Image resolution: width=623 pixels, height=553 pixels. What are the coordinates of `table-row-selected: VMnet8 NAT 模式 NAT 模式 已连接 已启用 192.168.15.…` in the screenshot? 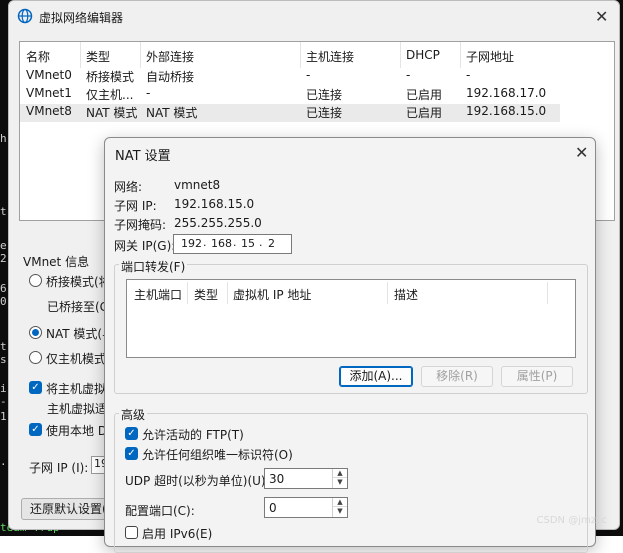 It's located at (290, 113).